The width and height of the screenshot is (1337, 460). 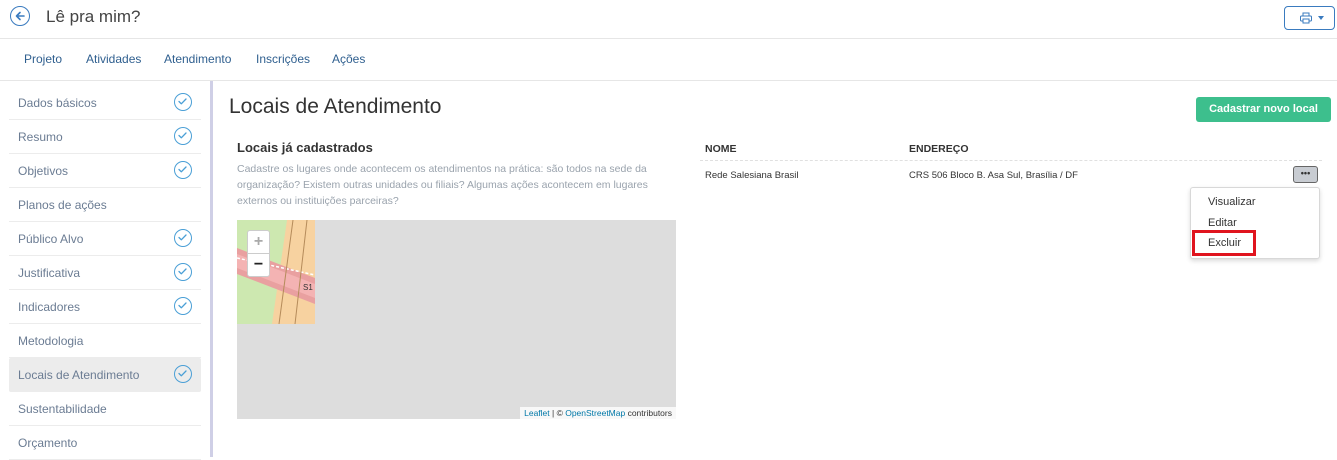 What do you see at coordinates (49, 273) in the screenshot?
I see `sidebar-item-label: Justificativa` at bounding box center [49, 273].